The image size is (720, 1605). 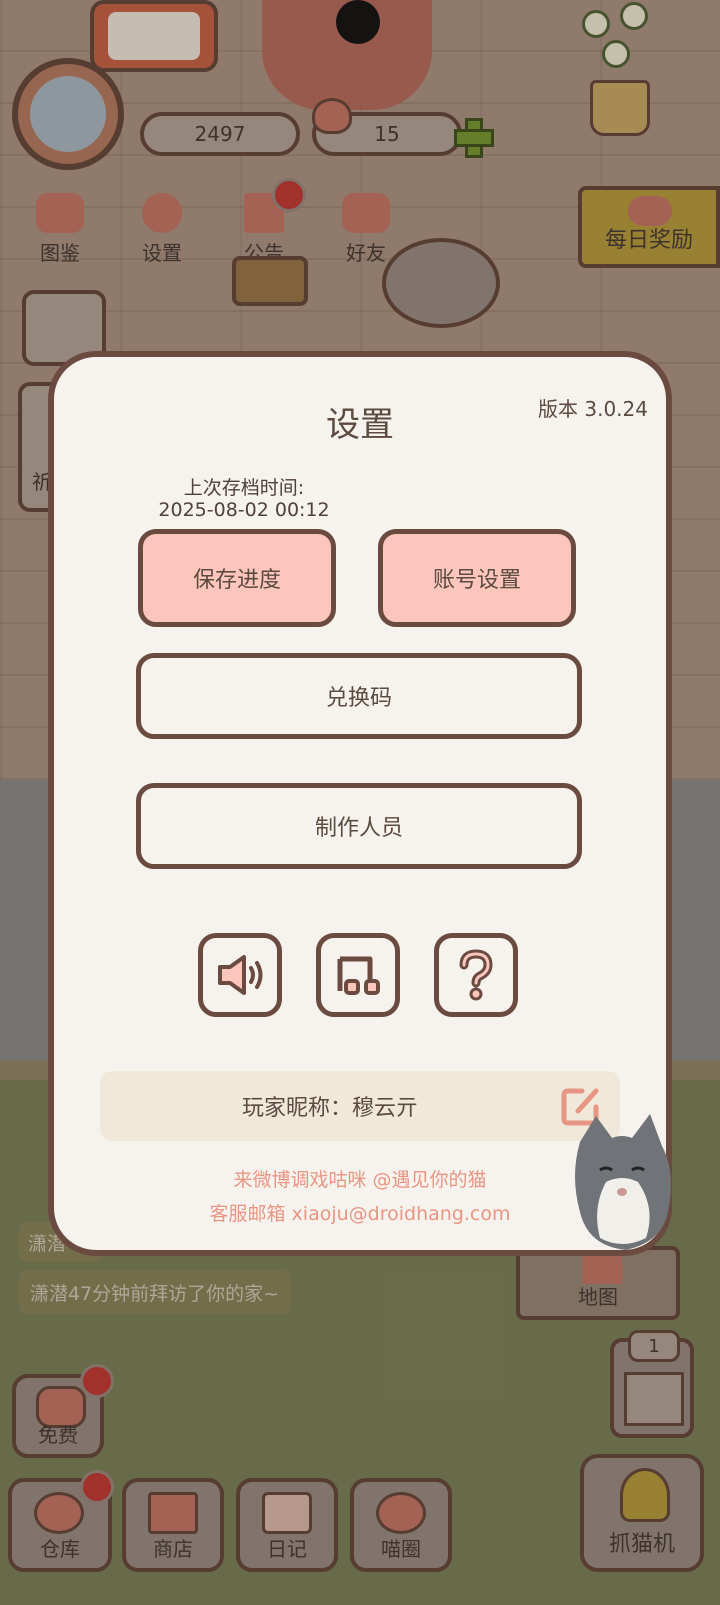 I want to click on speaker-icon, so click(x=240, y=975).